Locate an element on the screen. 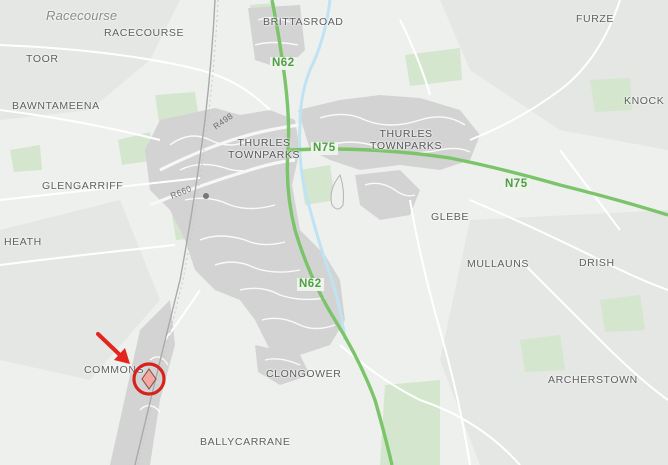 The height and width of the screenshot is (465, 668). town-label-thurles-townparks-west: THURLES TOWNPARKS is located at coordinates (264, 149).